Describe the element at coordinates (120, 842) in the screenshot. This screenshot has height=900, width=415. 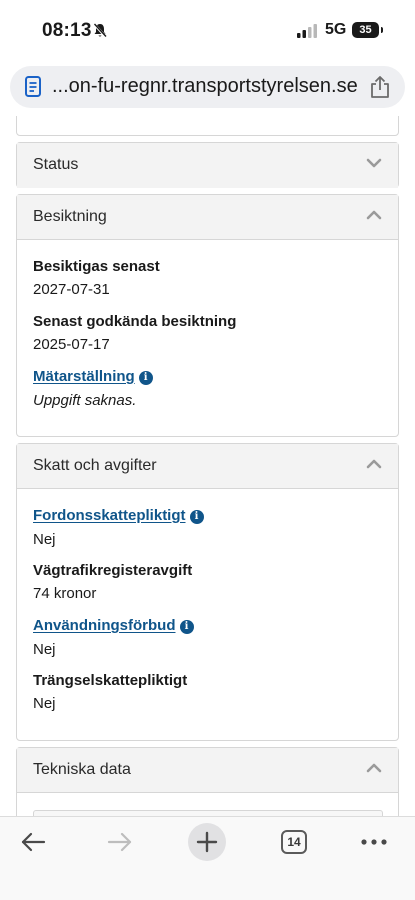
I see `forward-arrow-icon` at that location.